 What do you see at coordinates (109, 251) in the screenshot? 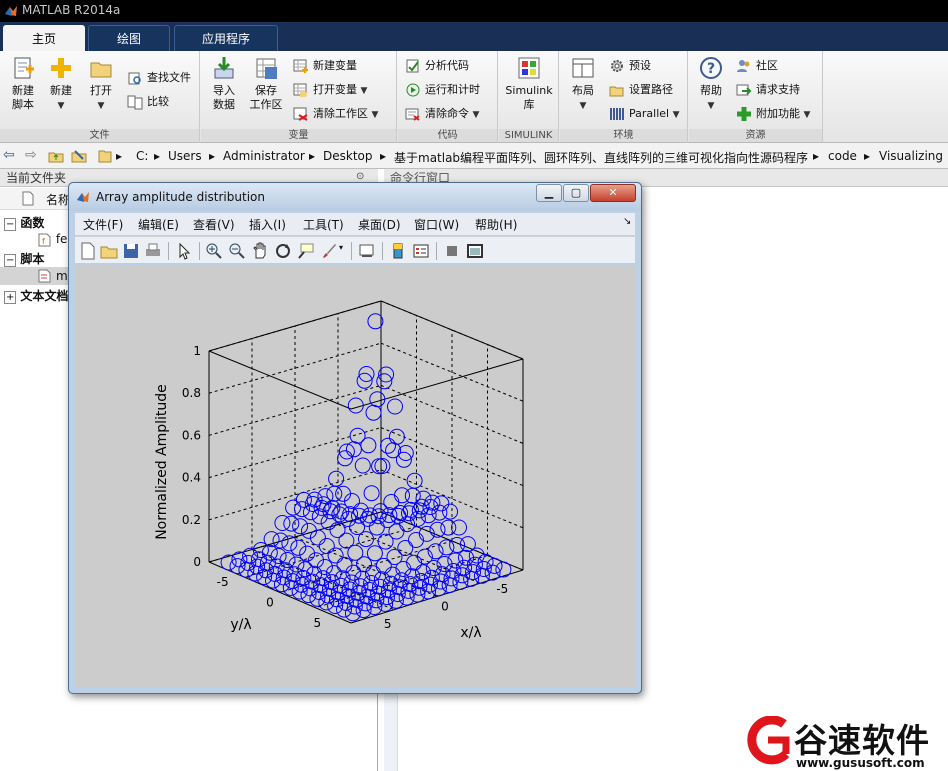
I see `open-icon` at bounding box center [109, 251].